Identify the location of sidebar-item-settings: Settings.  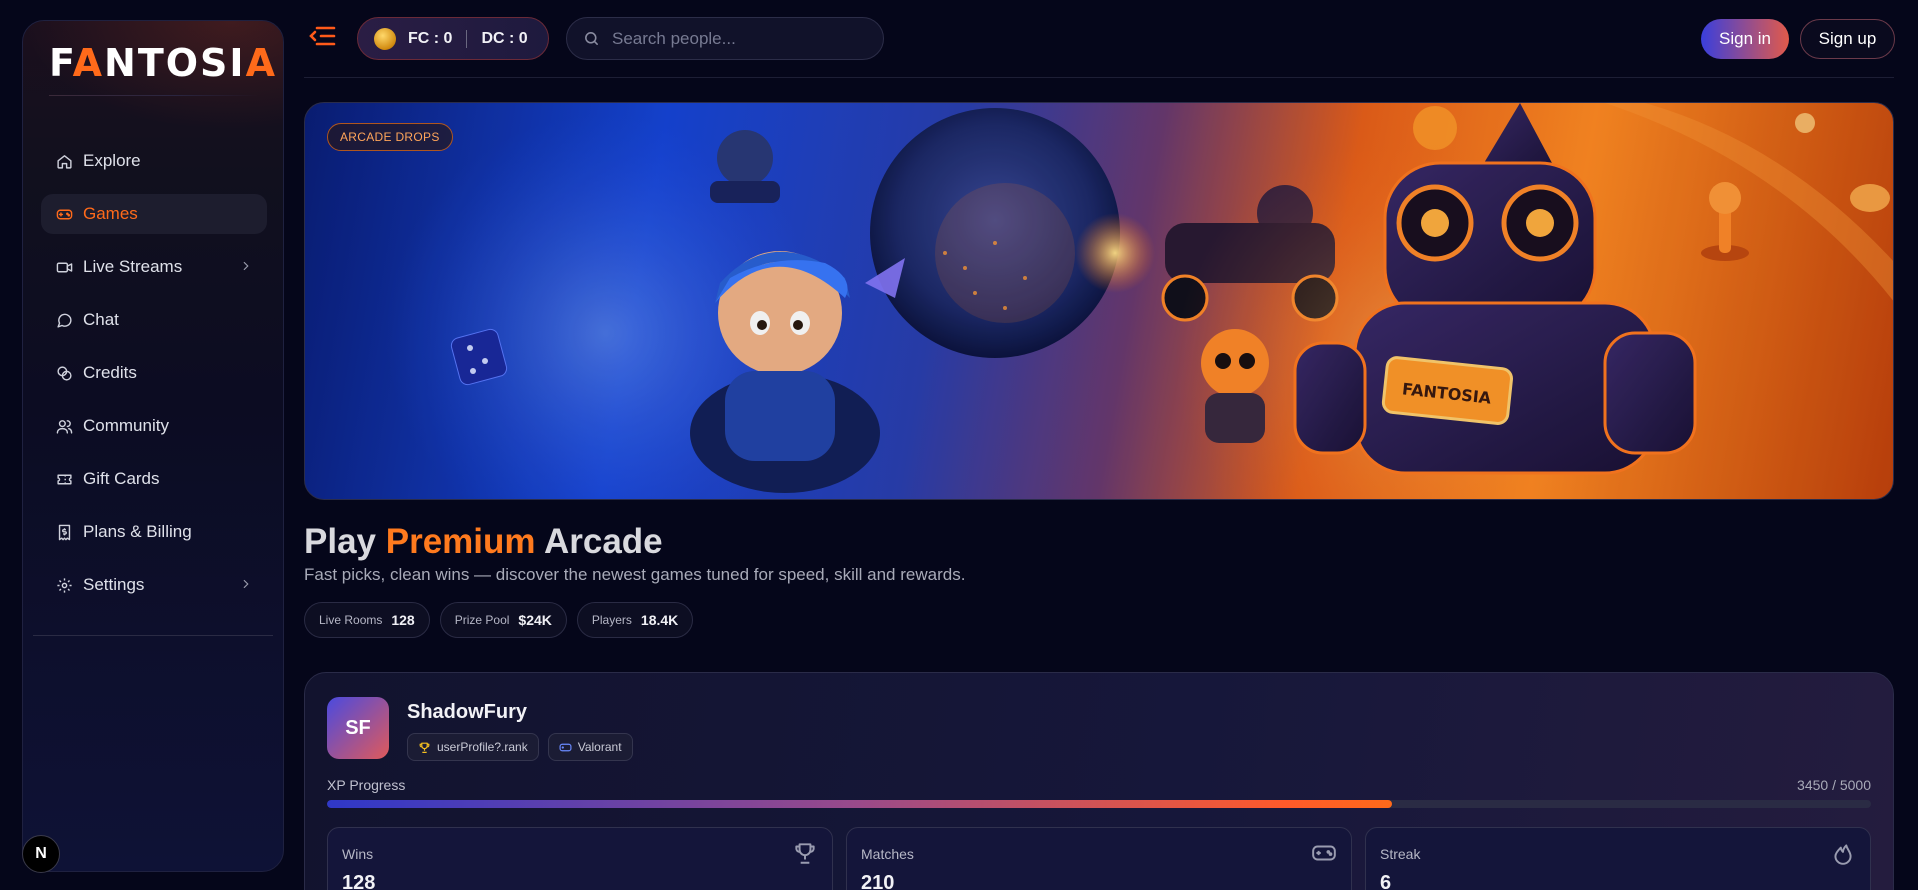
(154, 585).